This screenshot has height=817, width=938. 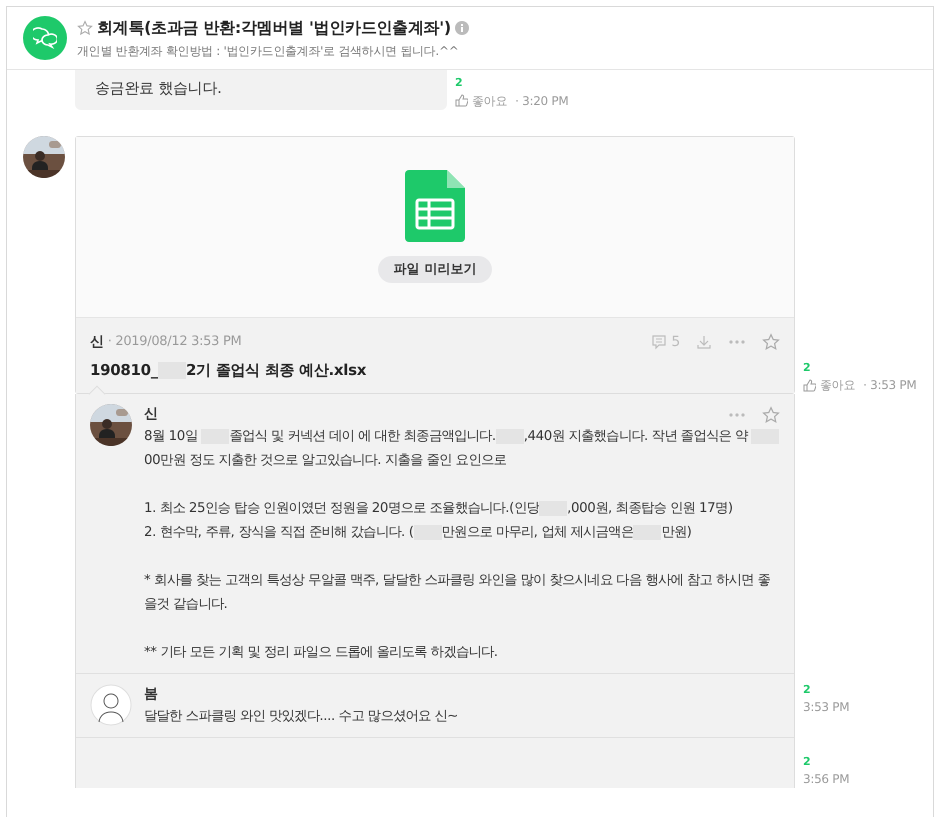 I want to click on comment-text: * 회사를 찾는 고객의 특성상 무알콜 맥주, 달달한 스파클링 와인을 많이 찾으시네요 다음 행사에 참고 하시면 좋을것 같습니다., so click(x=458, y=593).